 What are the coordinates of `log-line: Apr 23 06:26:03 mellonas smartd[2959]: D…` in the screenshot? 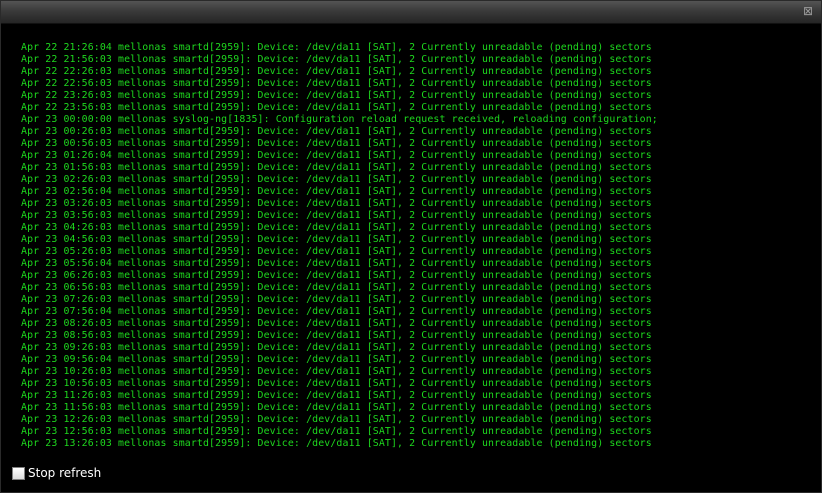 It's located at (336, 275).